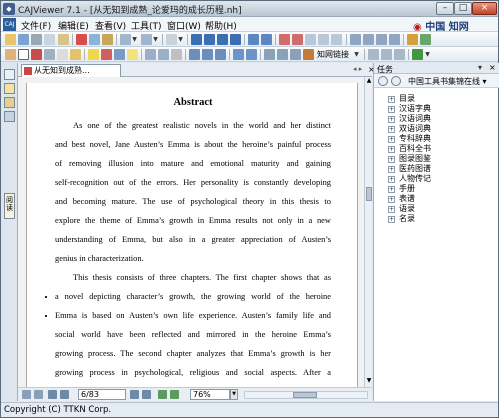  What do you see at coordinates (106, 54) in the screenshot?
I see `underline-icon` at bounding box center [106, 54].